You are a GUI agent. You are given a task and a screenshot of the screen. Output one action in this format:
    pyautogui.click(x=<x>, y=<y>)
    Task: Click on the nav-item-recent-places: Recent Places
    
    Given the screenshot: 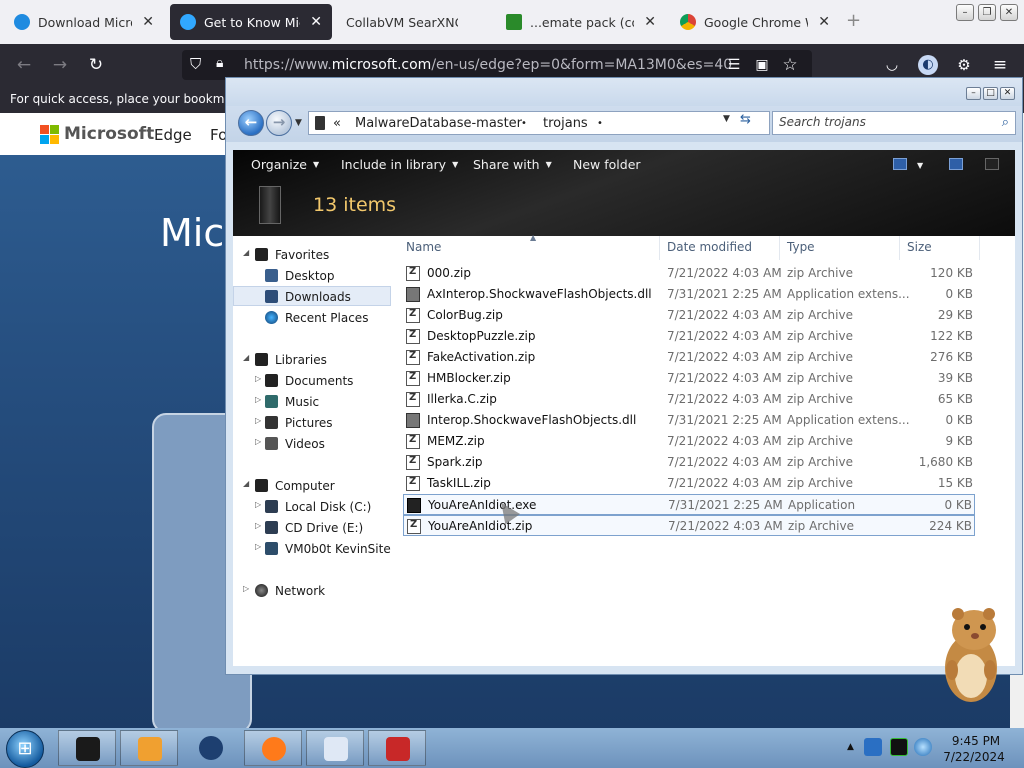 What is the action you would take?
    pyautogui.click(x=315, y=318)
    